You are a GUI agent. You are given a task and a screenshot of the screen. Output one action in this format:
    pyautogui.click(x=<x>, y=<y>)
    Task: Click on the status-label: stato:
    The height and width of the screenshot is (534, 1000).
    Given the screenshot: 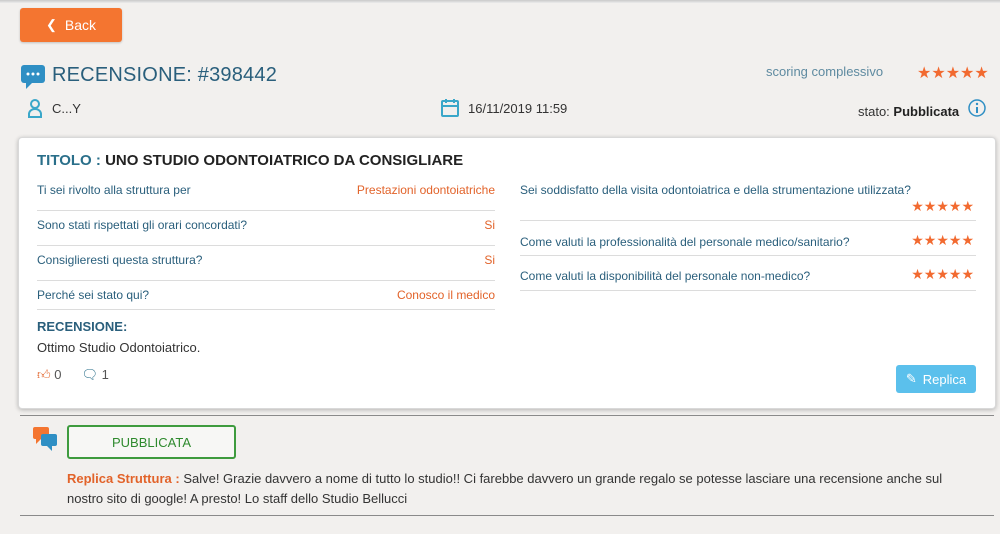 What is the action you would take?
    pyautogui.click(x=874, y=111)
    